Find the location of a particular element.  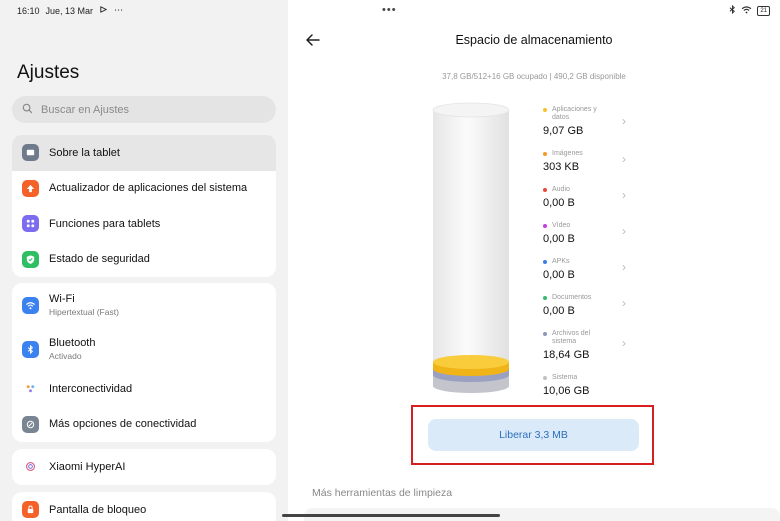

sidebar-item-label: Más opciones de conectividad is located at coordinates (123, 424).